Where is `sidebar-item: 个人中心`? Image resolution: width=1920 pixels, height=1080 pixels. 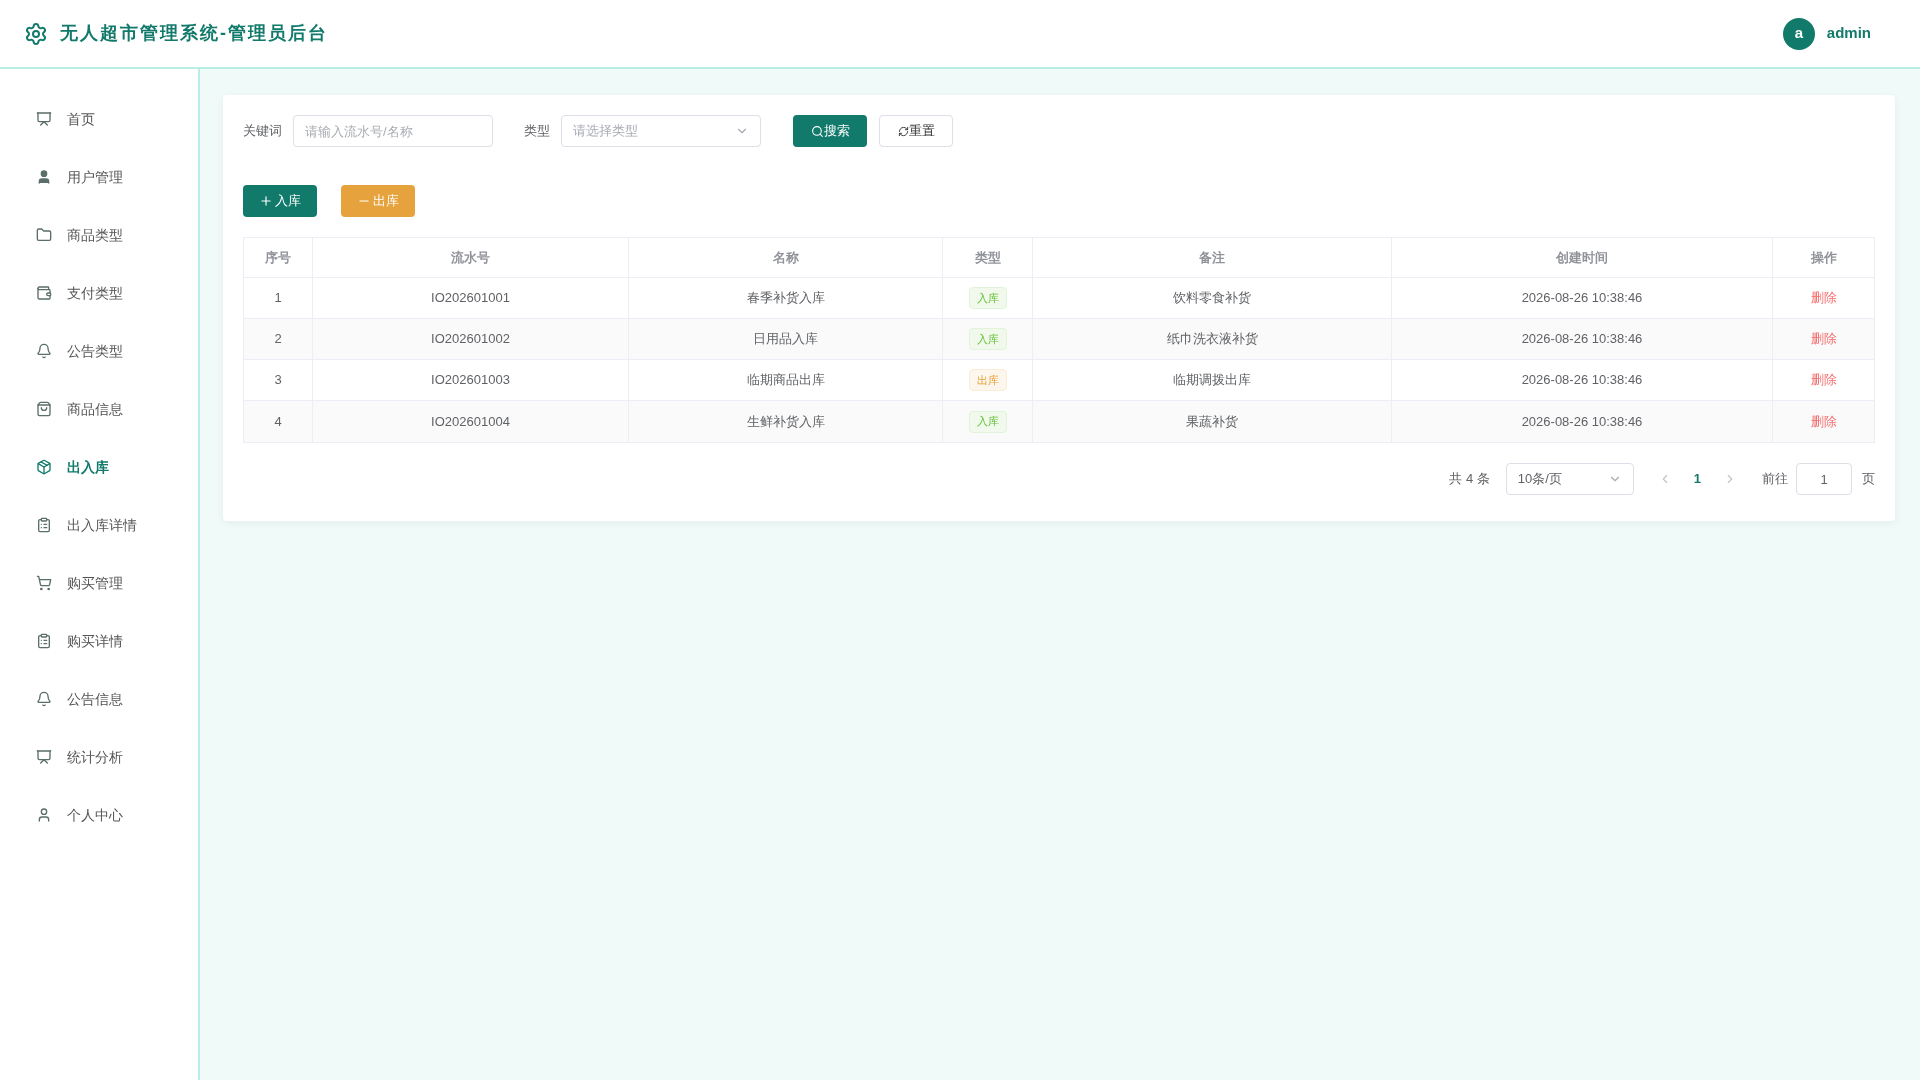 sidebar-item: 个人中心 is located at coordinates (99, 815).